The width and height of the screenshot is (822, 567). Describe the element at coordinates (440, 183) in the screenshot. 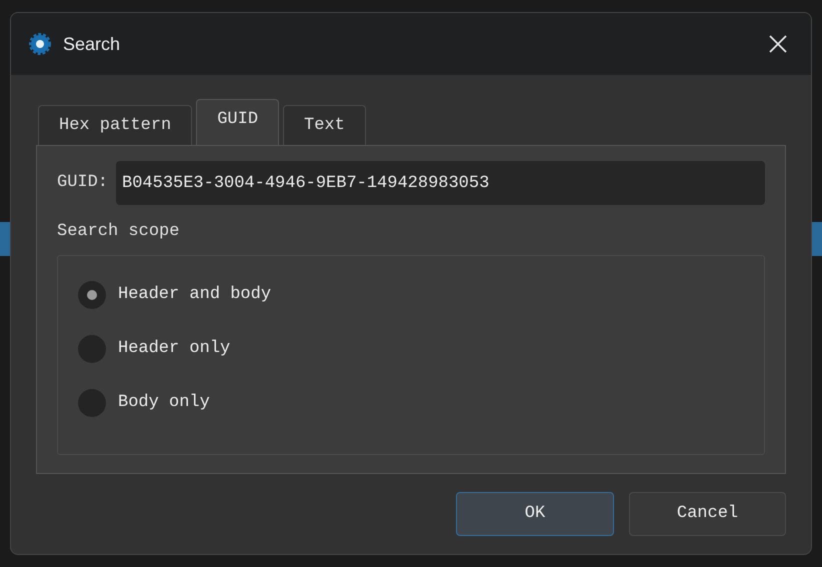

I see `guid-field: B04535E3-3004-4946-9EB7-149428983053` at that location.